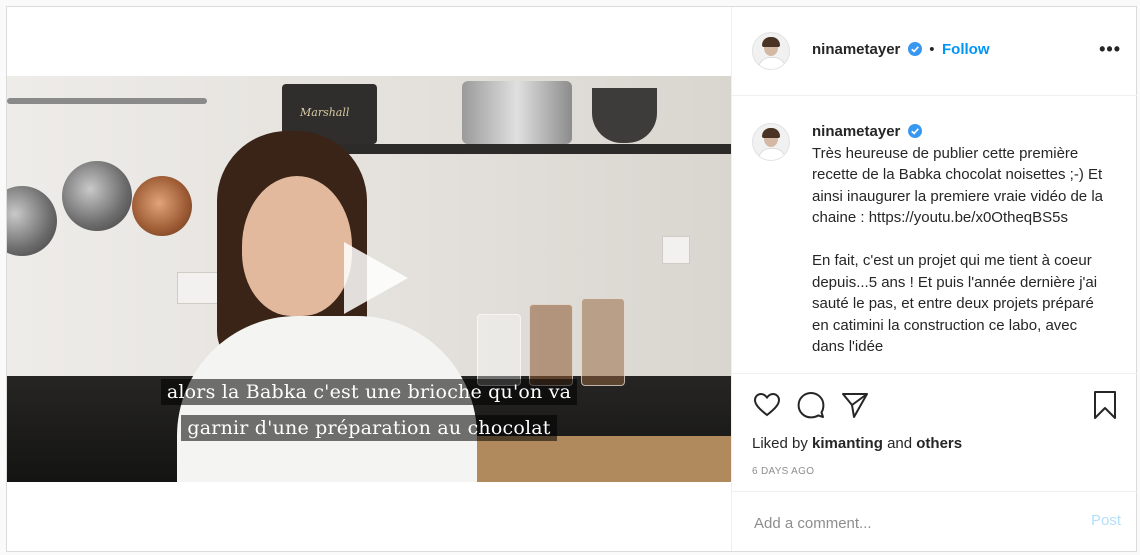 This screenshot has height=555, width=1140. Describe the element at coordinates (767, 405) in the screenshot. I see `heart-icon` at that location.